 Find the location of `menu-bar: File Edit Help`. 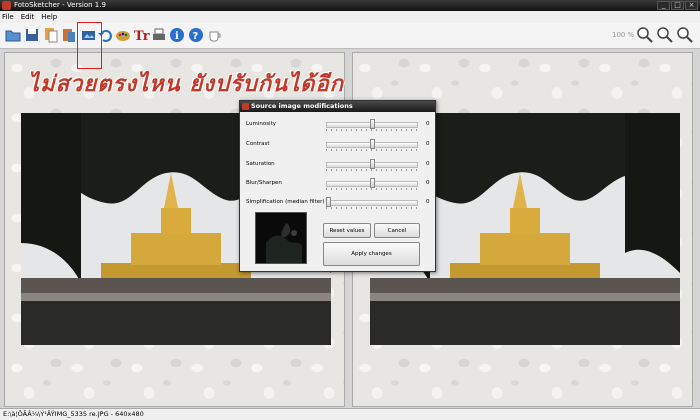

menu-bar: File Edit Help is located at coordinates (350, 17).